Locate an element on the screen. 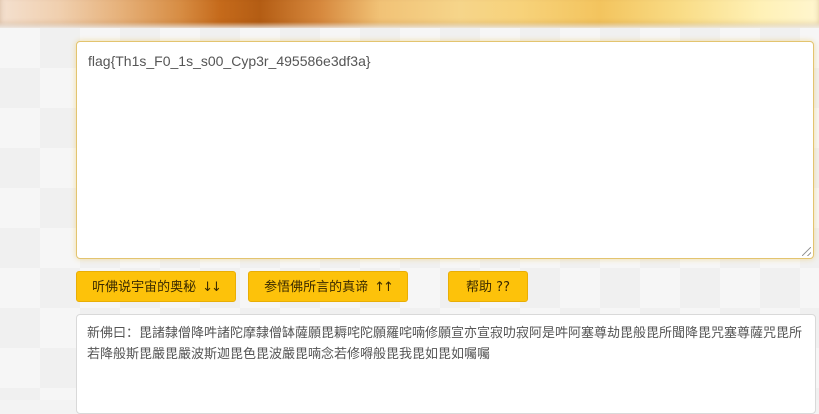 Image resolution: width=819 pixels, height=414 pixels. help-button-label: 帮助 ?? is located at coordinates (488, 287).